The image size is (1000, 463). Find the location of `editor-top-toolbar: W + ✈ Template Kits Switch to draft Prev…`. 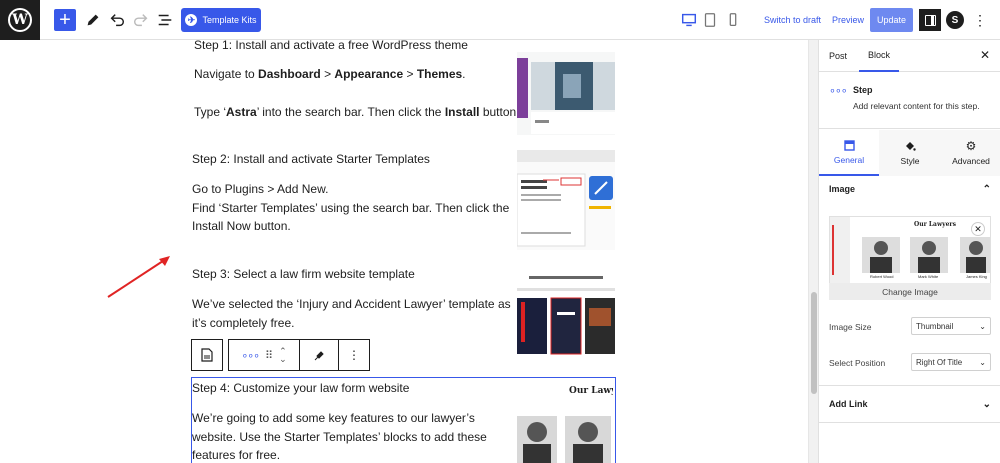

editor-top-toolbar: W + ✈ Template Kits Switch to draft Prev… is located at coordinates (500, 20).